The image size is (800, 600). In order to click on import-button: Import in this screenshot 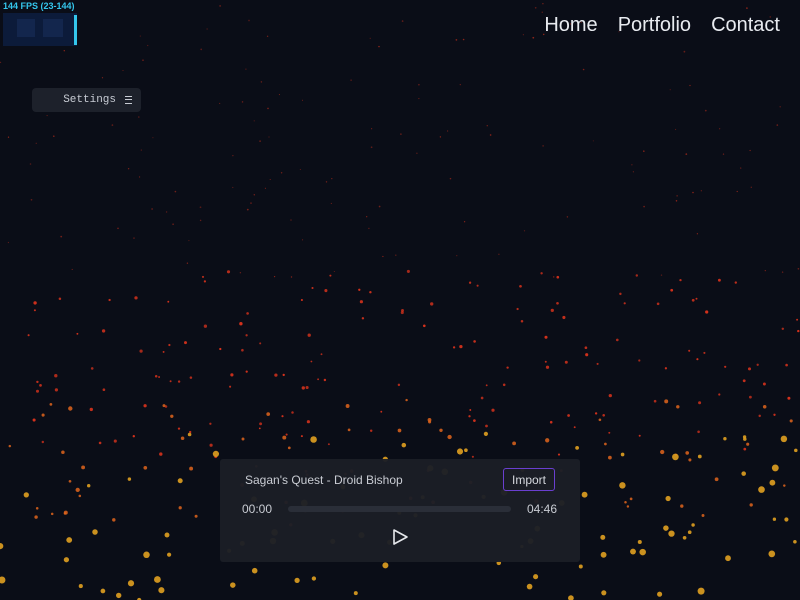, I will do `click(529, 479)`.